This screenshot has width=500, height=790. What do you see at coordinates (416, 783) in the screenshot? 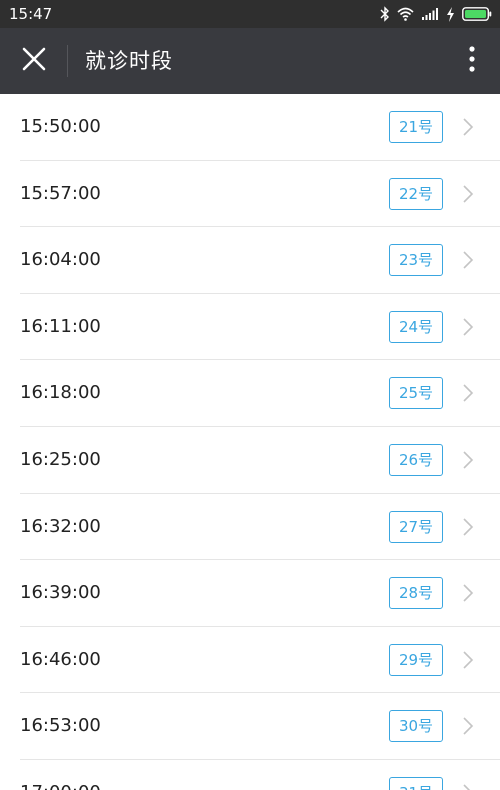
I see `slot-number-badge: 31号` at bounding box center [416, 783].